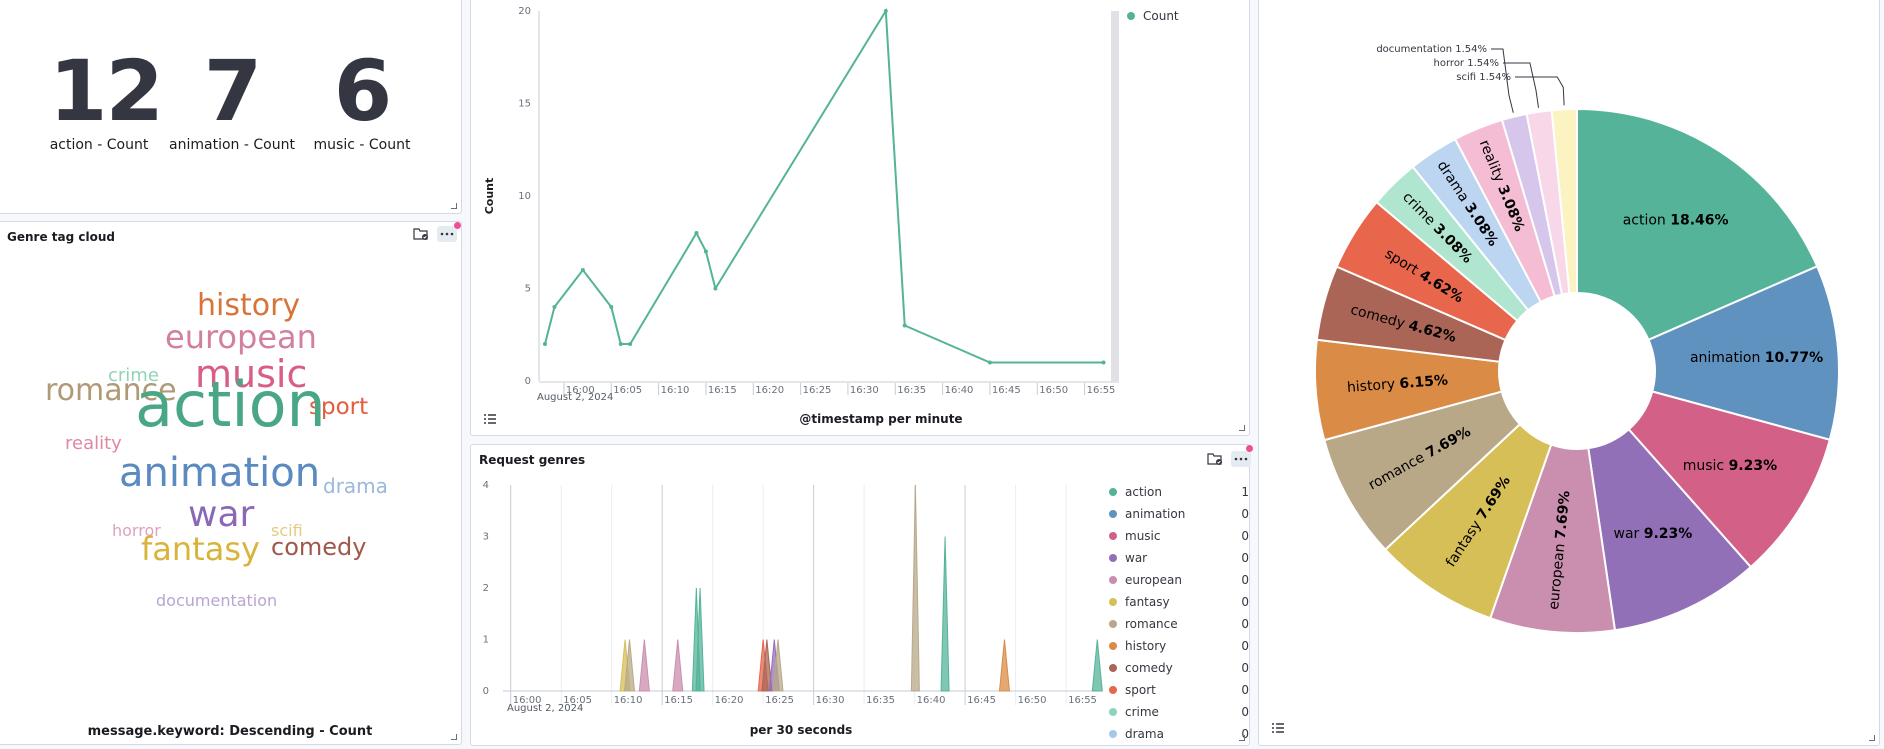 This screenshot has height=749, width=1884. I want to click on y-tick-label: 2, so click(486, 588).